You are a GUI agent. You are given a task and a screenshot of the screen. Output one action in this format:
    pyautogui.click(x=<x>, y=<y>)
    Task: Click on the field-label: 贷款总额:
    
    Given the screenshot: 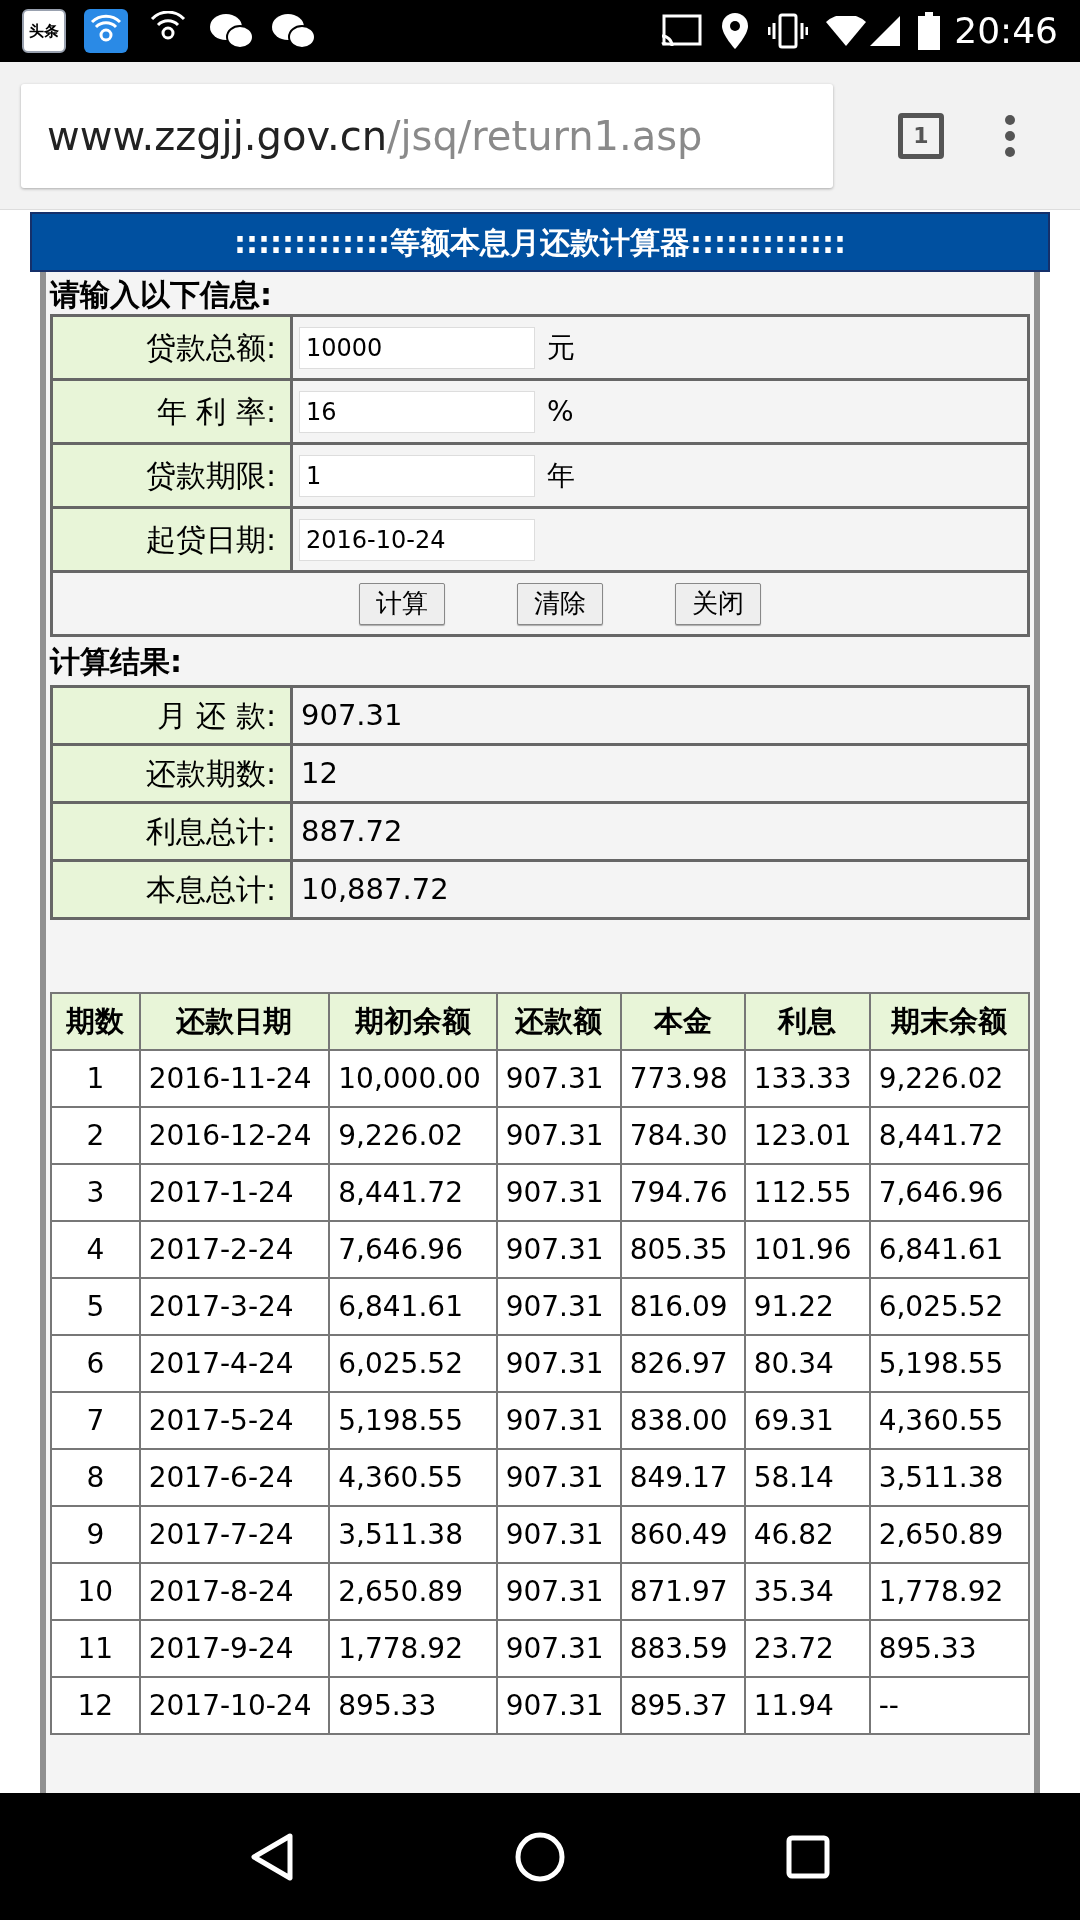 What is the action you would take?
    pyautogui.click(x=171, y=347)
    